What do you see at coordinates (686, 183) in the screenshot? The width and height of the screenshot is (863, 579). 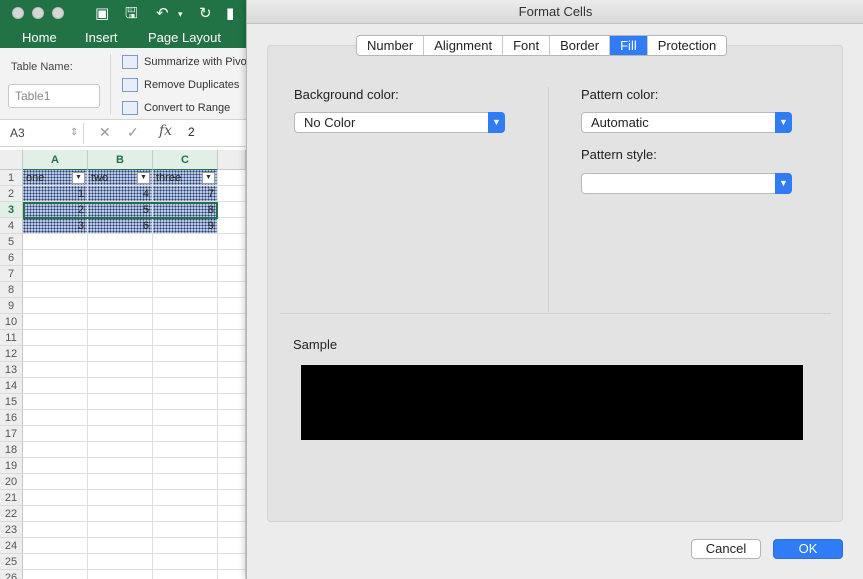 I see `pattern-style-select: ▼` at bounding box center [686, 183].